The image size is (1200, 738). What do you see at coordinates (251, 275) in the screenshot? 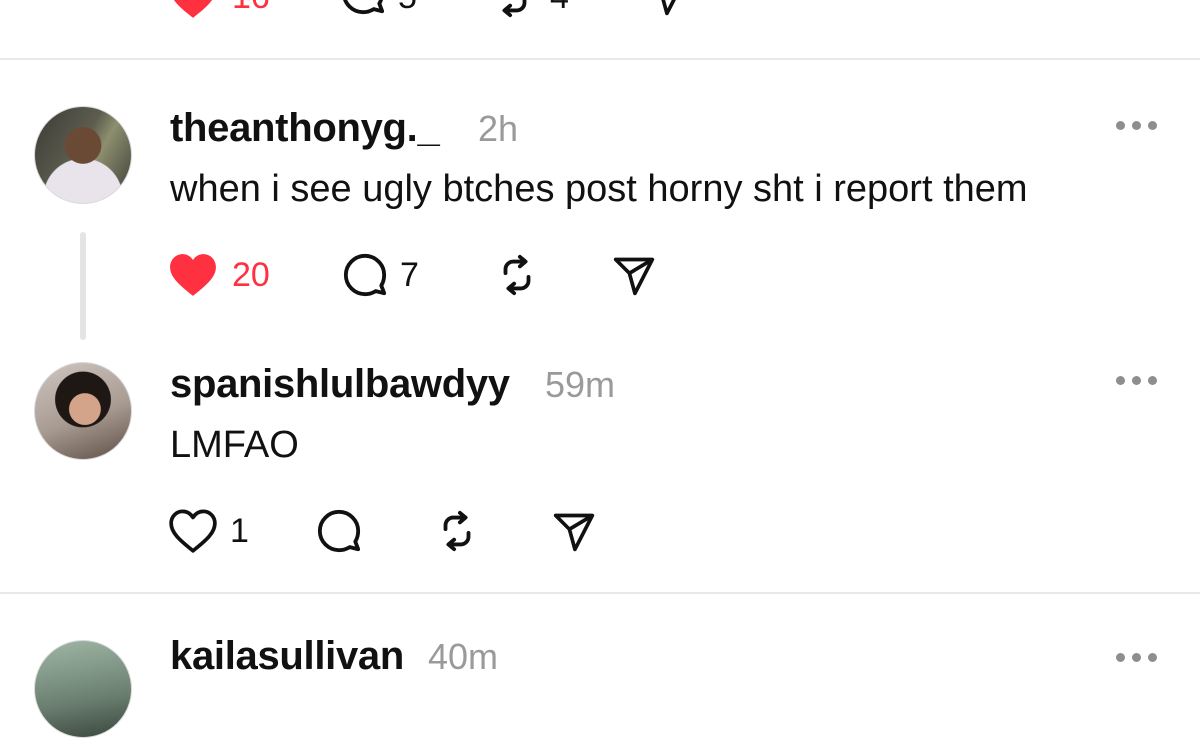
I see `like-count: 20` at bounding box center [251, 275].